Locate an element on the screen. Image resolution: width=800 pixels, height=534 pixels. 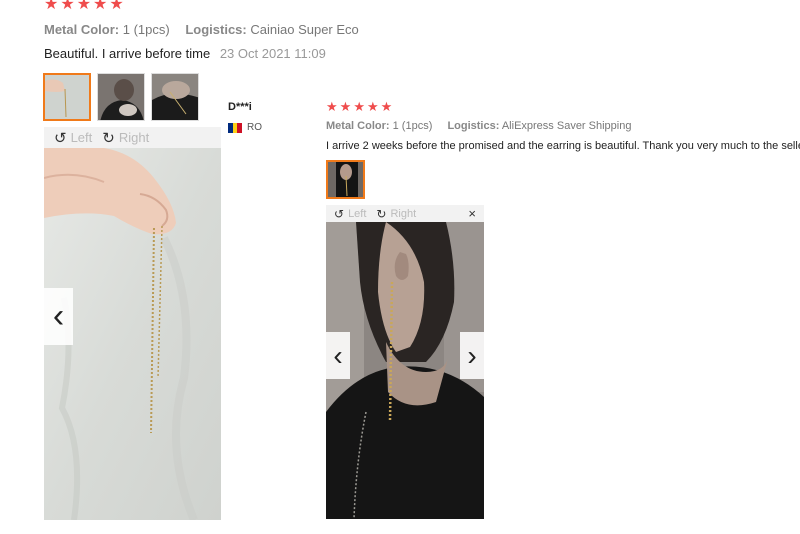
review2-image-toolbar: ↺ Left ↻ Right × is located at coordinates (405, 213).